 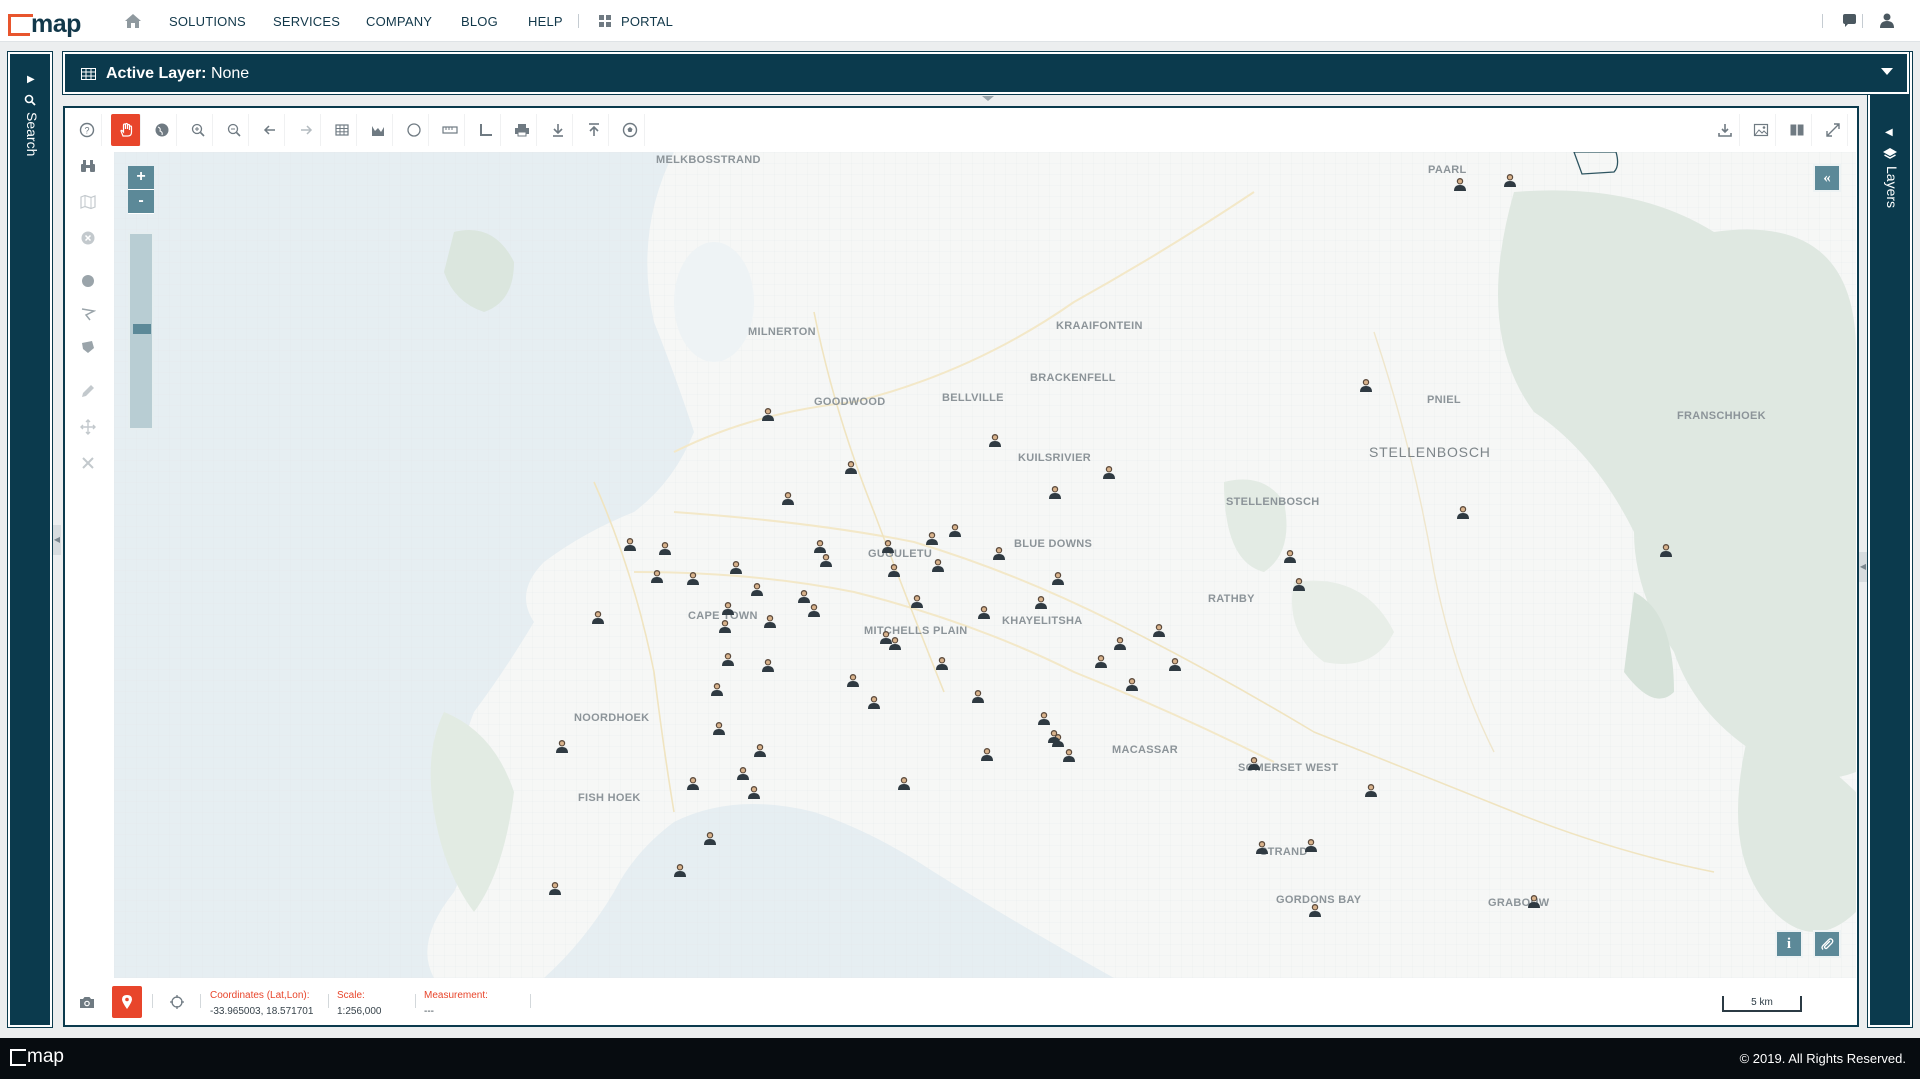 I want to click on table-icon, so click(x=342, y=130).